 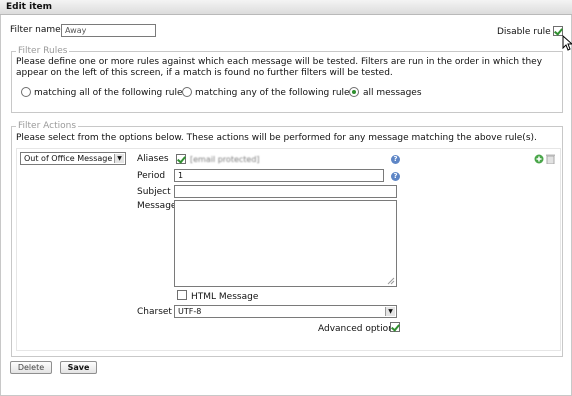 I want to click on action-type-select: Out of Office Message ▼, so click(x=73, y=158).